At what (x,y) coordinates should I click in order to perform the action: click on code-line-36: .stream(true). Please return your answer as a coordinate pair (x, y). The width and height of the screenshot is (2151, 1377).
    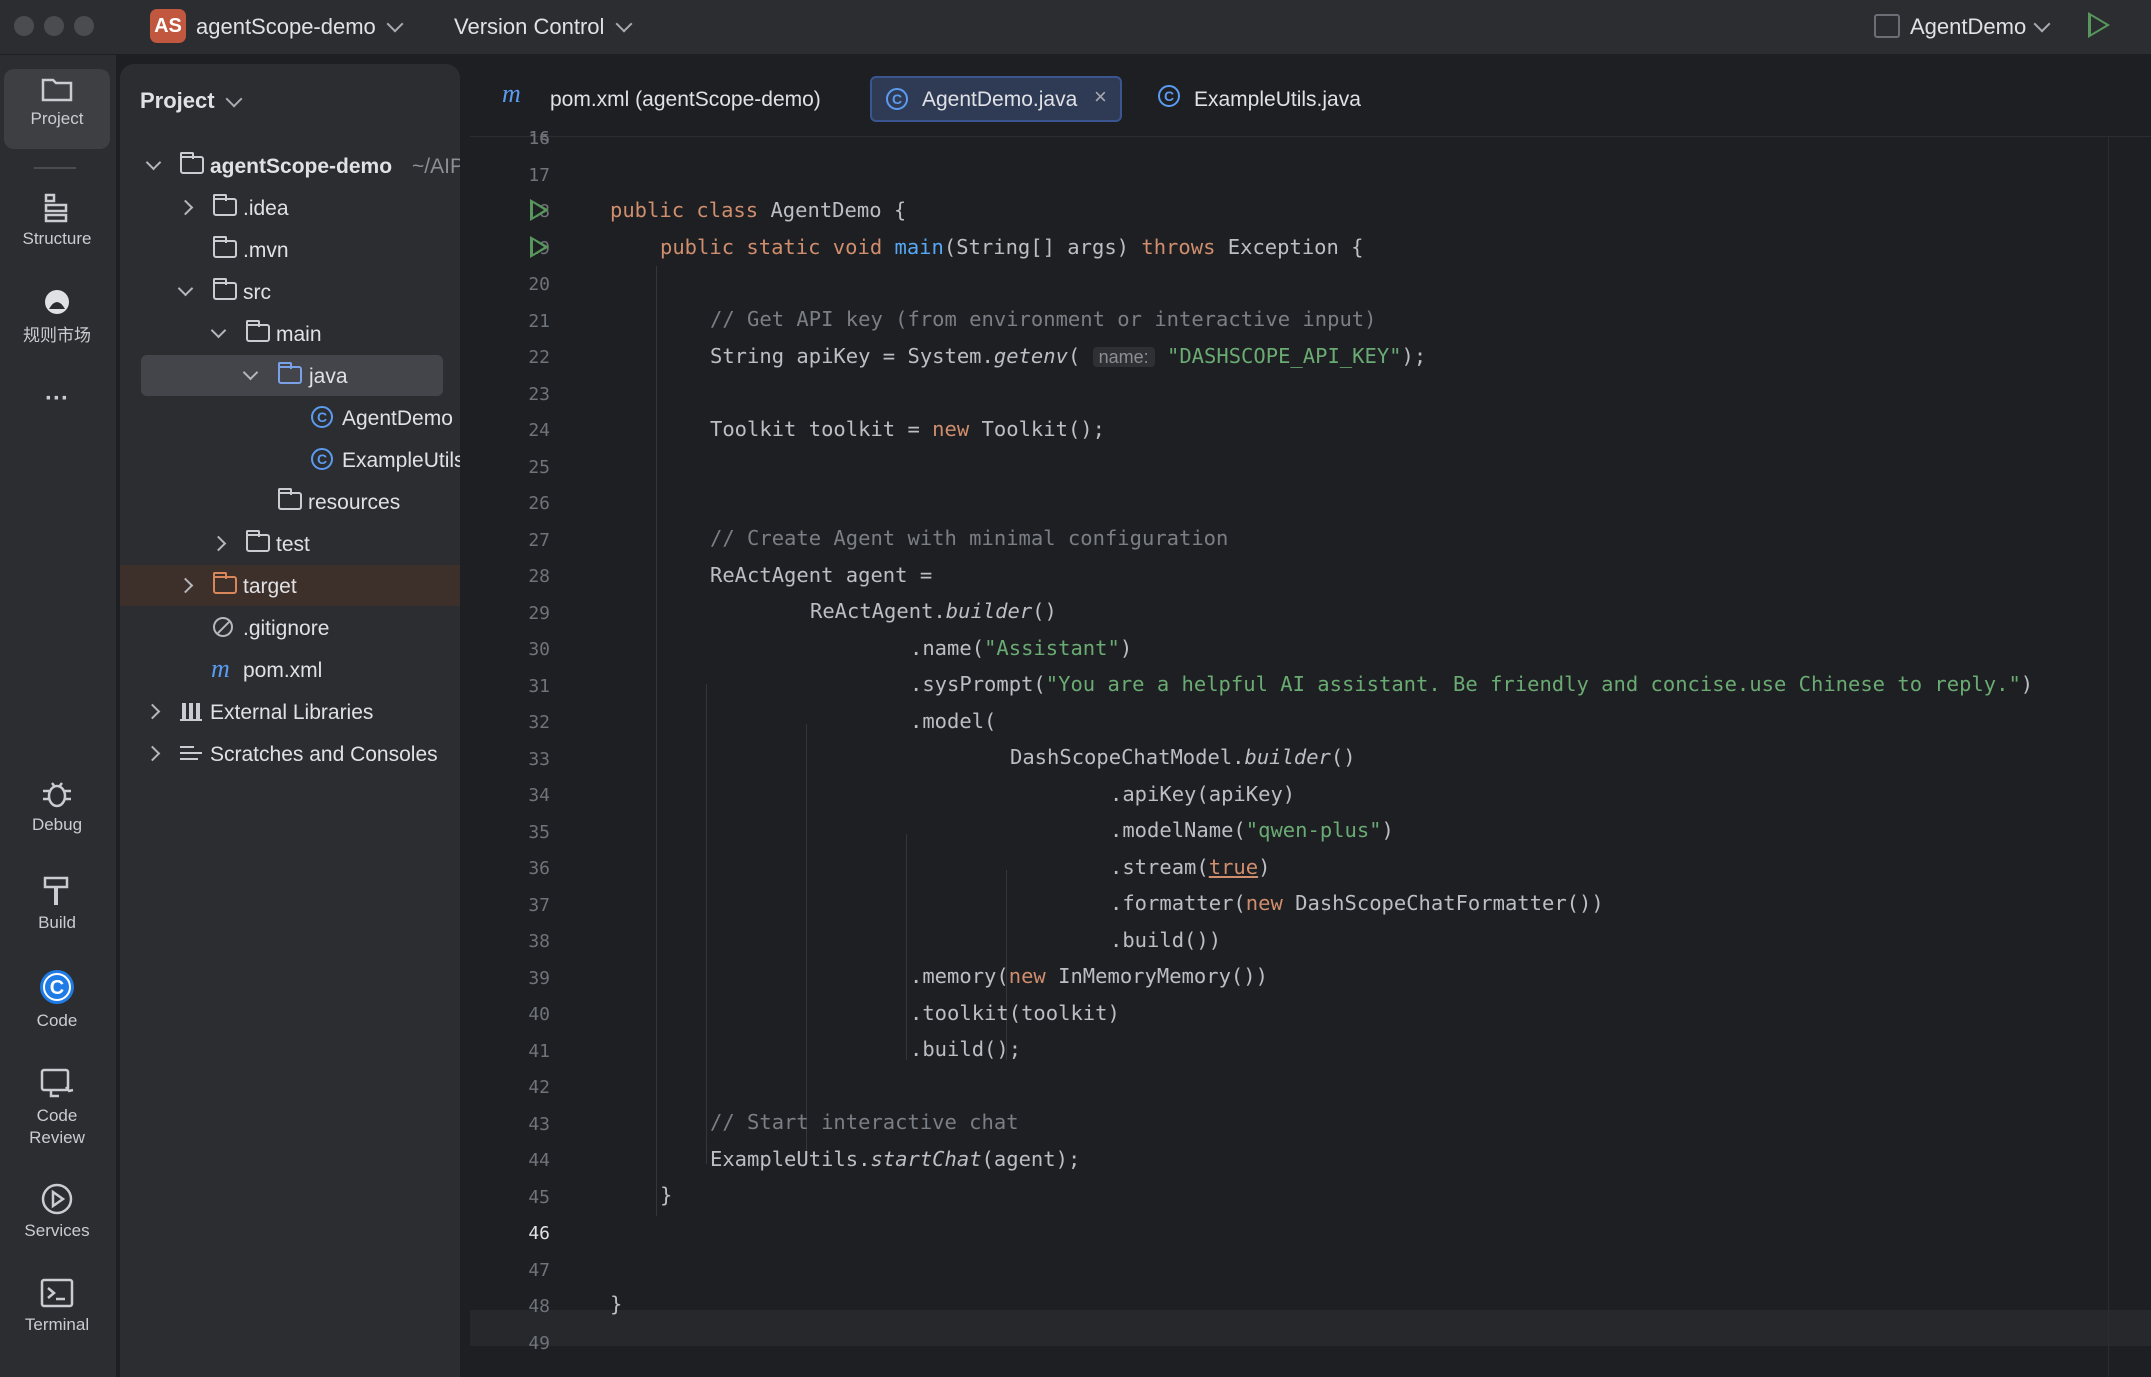
    Looking at the image, I should click on (1190, 867).